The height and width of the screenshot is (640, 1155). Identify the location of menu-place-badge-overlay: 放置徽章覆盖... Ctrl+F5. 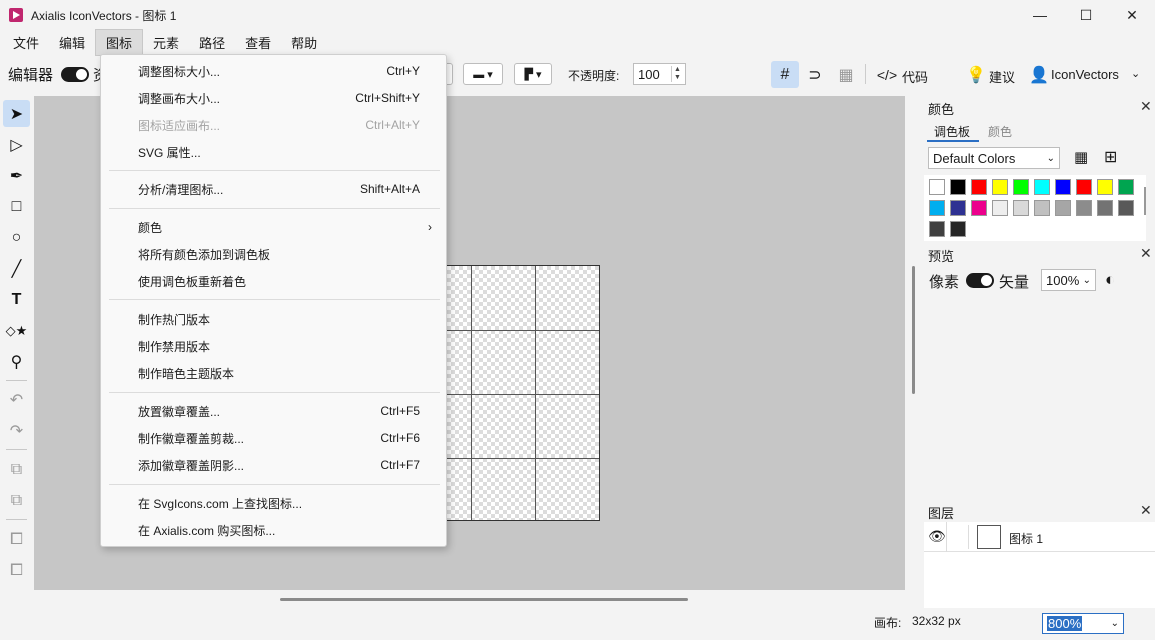
(273, 411).